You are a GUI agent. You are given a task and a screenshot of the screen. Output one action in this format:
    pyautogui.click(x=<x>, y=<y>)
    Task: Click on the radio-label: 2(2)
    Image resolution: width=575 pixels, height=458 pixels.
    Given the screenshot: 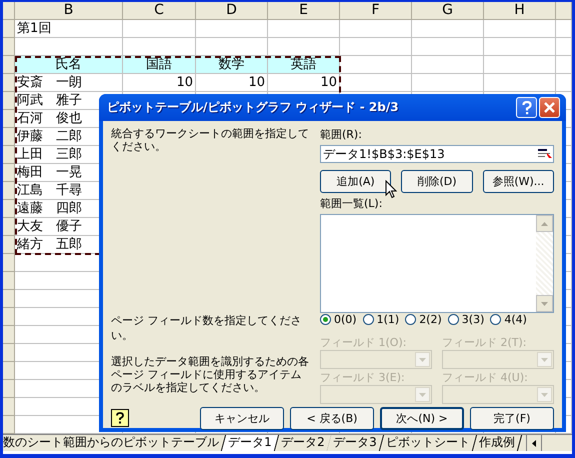 What is the action you would take?
    pyautogui.click(x=430, y=319)
    